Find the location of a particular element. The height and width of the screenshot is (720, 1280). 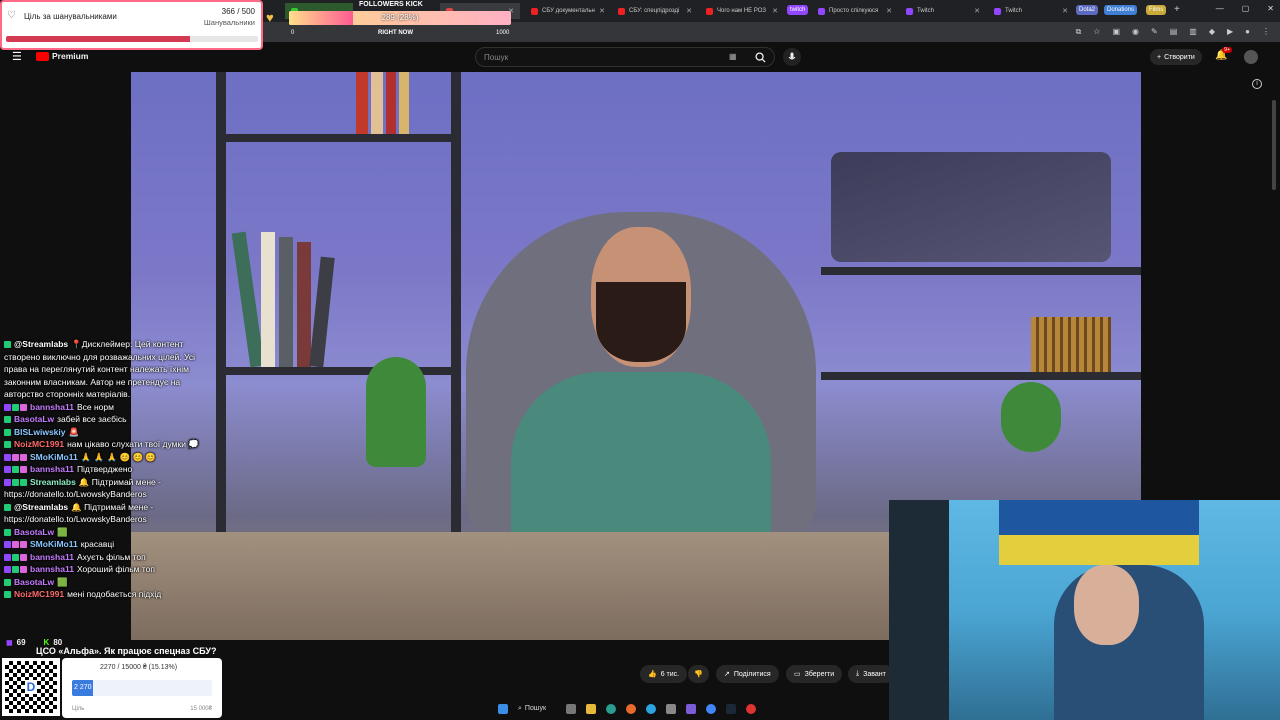

avatar is located at coordinates (1251, 57).